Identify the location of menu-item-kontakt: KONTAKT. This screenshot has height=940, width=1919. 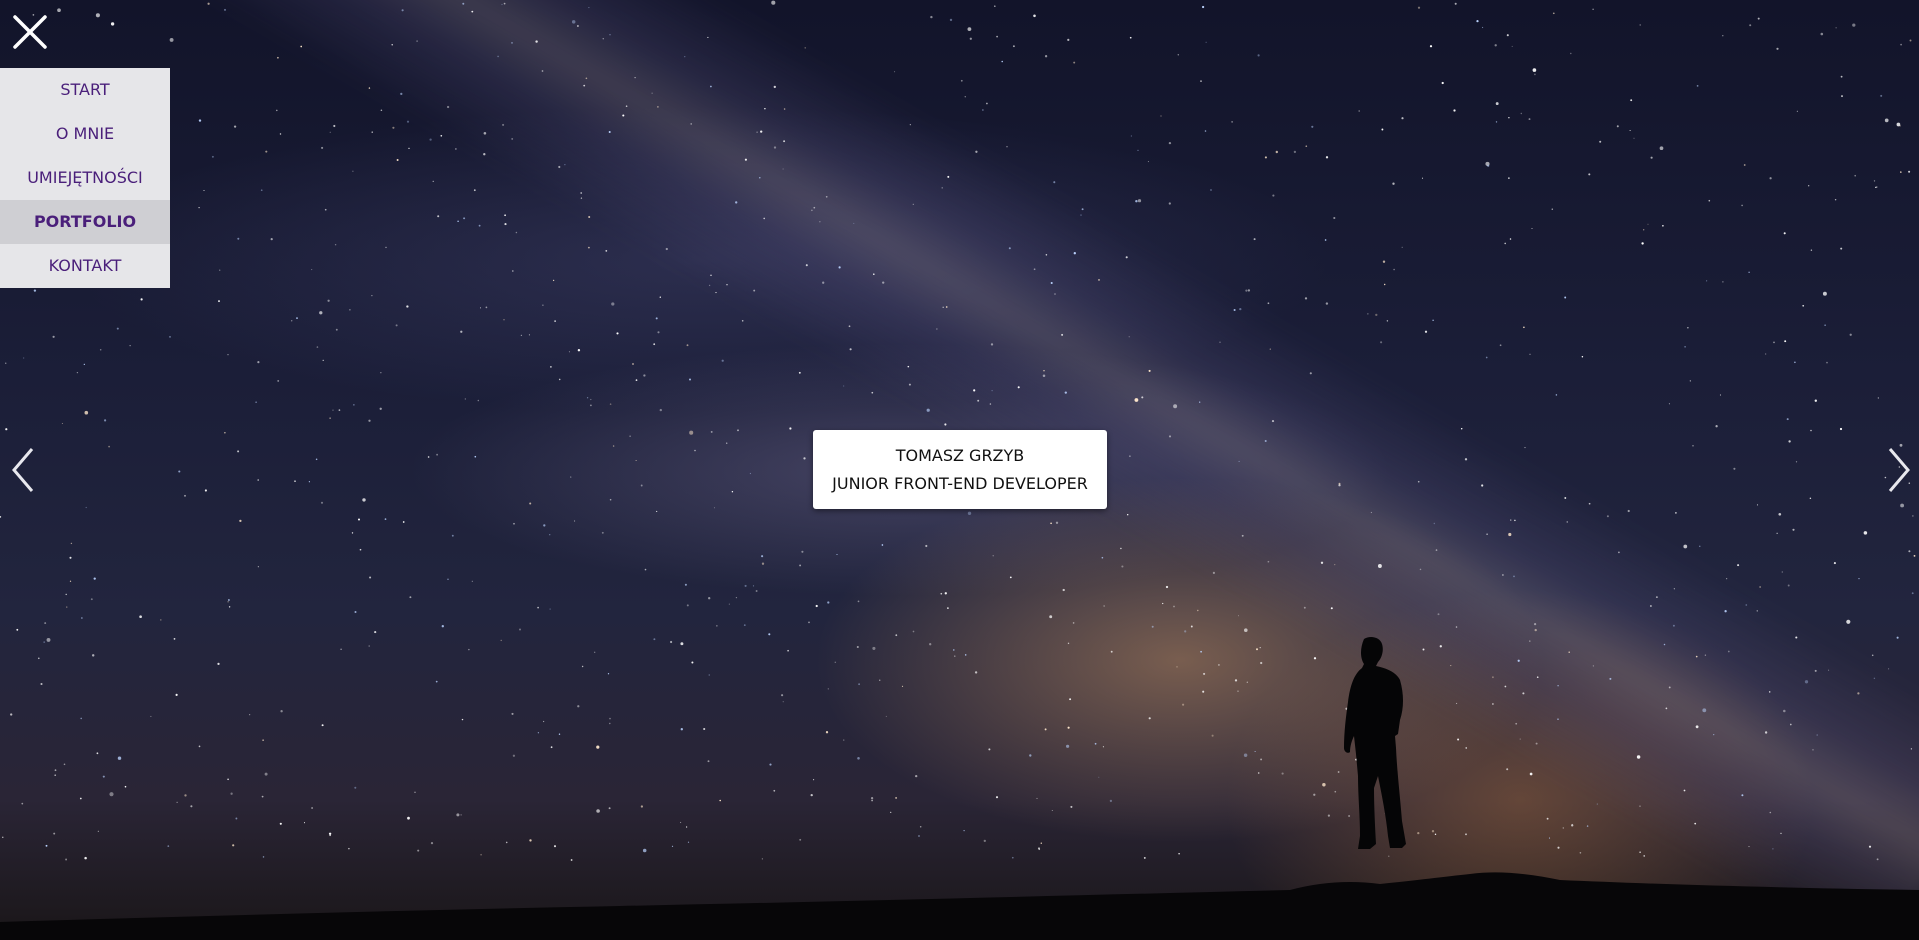
(85, 266).